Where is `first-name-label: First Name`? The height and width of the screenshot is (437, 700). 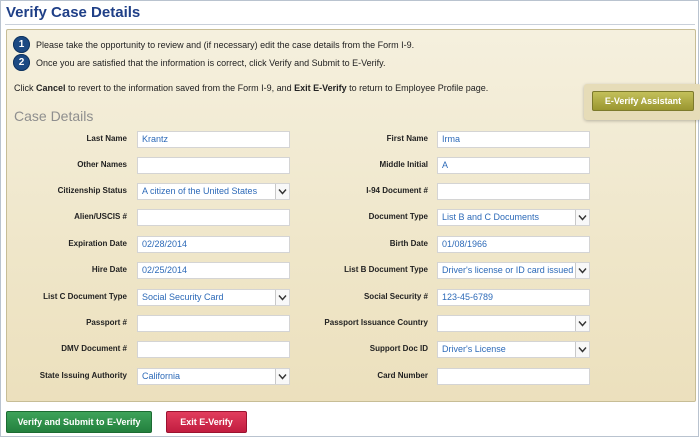
first-name-label: First Name is located at coordinates (407, 138).